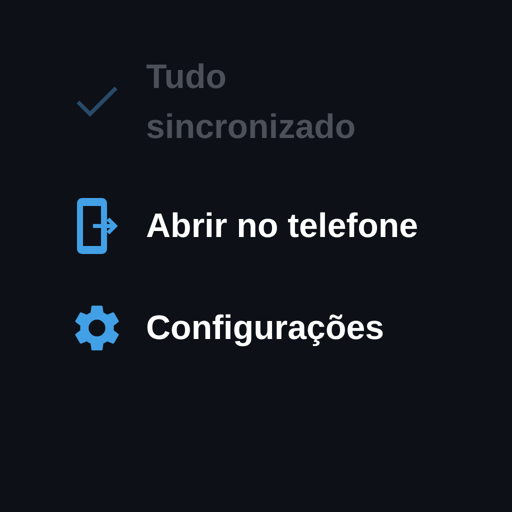 This screenshot has width=512, height=512. I want to click on phone-exit-icon, so click(97, 226).